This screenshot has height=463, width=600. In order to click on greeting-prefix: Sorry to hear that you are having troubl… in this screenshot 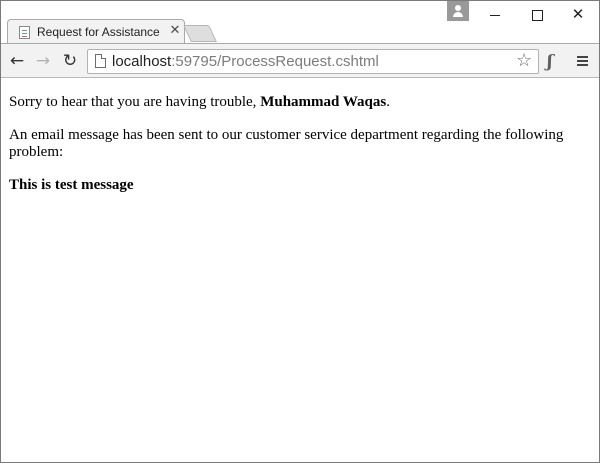, I will do `click(135, 102)`.